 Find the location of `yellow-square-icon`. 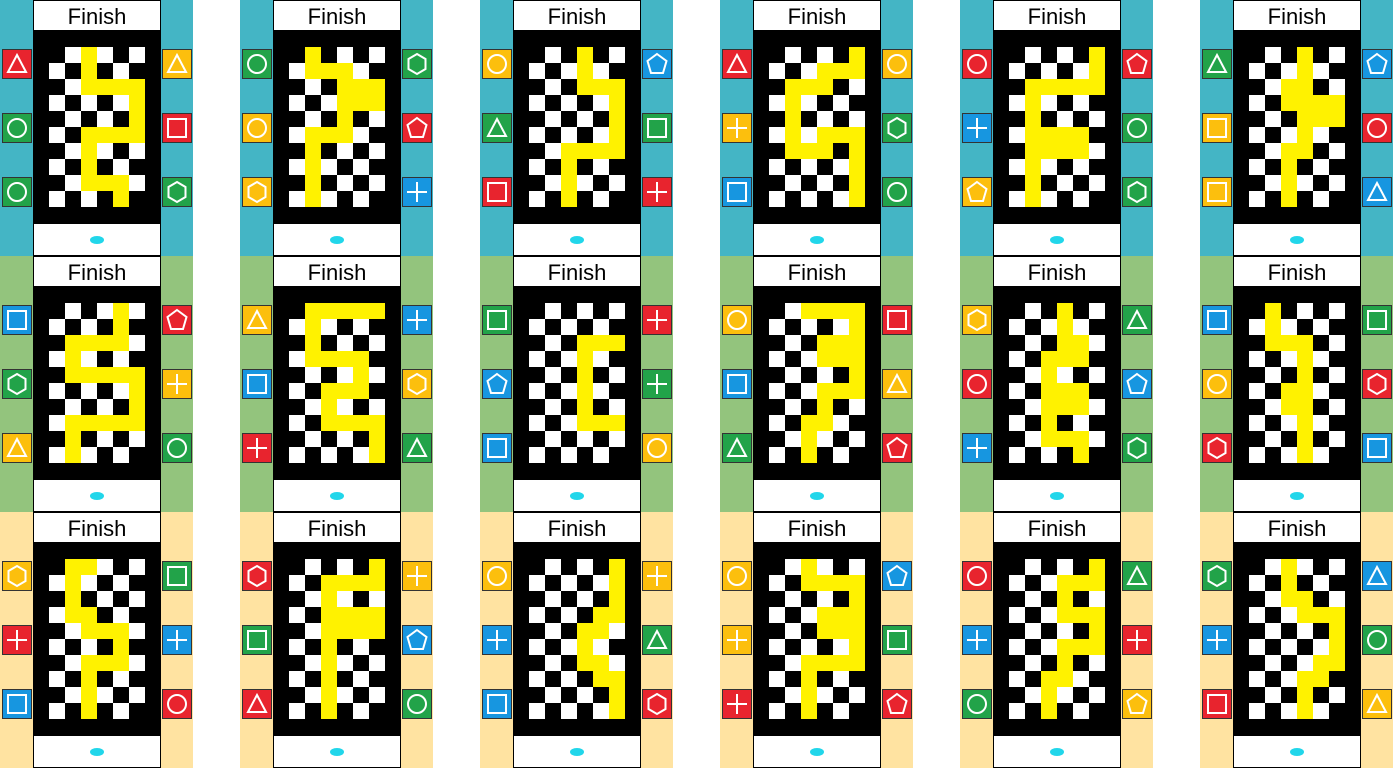

yellow-square-icon is located at coordinates (1217, 192).